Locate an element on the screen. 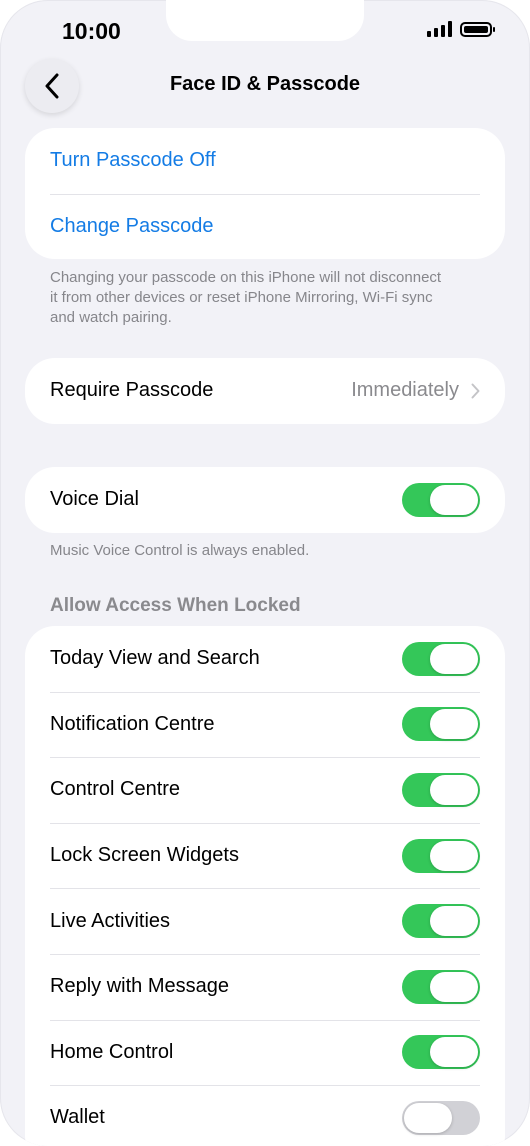  status-icons is located at coordinates (461, 29).